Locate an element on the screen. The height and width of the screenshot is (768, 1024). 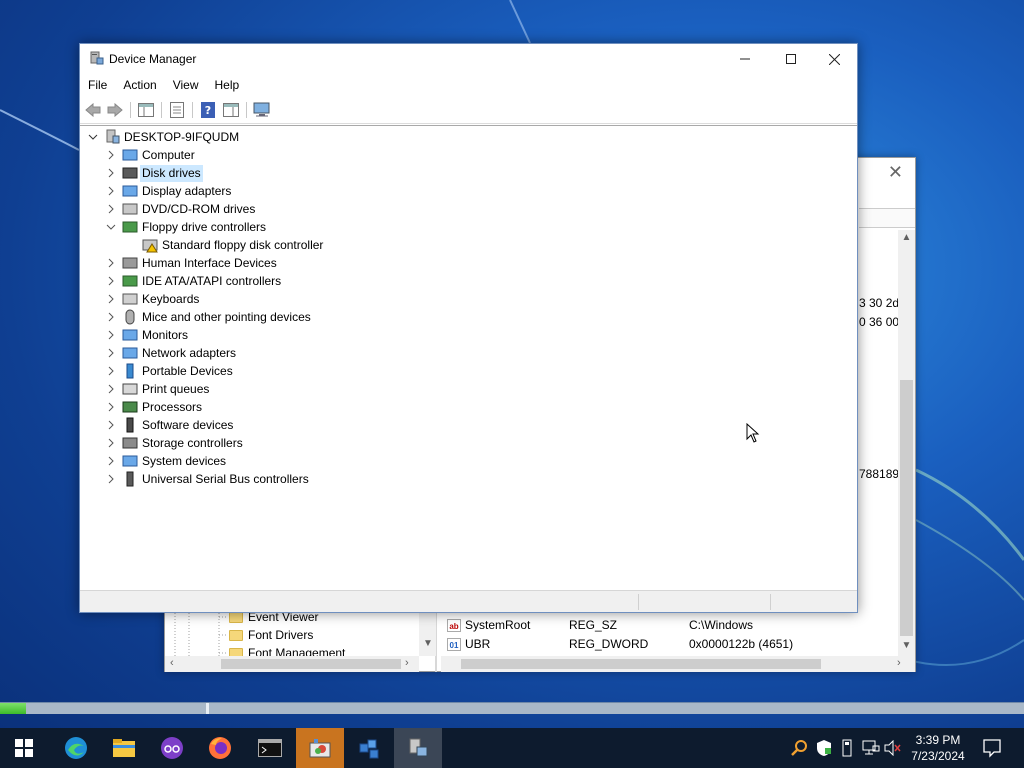
start-icon is located at coordinates (24, 748).